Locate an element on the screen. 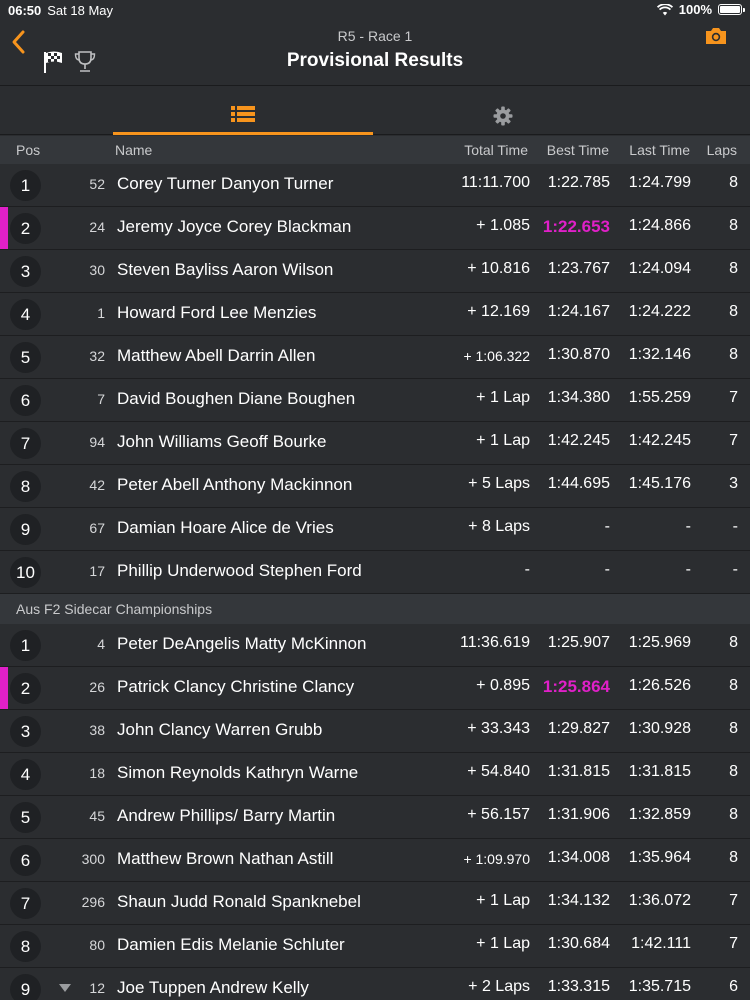  position-badge: 3 is located at coordinates (25, 731).